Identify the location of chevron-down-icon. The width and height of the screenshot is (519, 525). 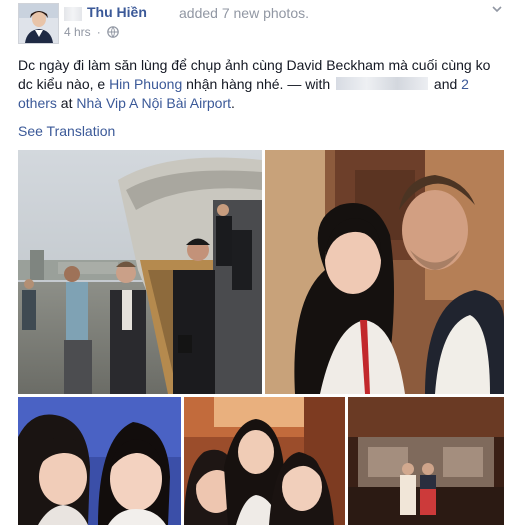
(497, 9).